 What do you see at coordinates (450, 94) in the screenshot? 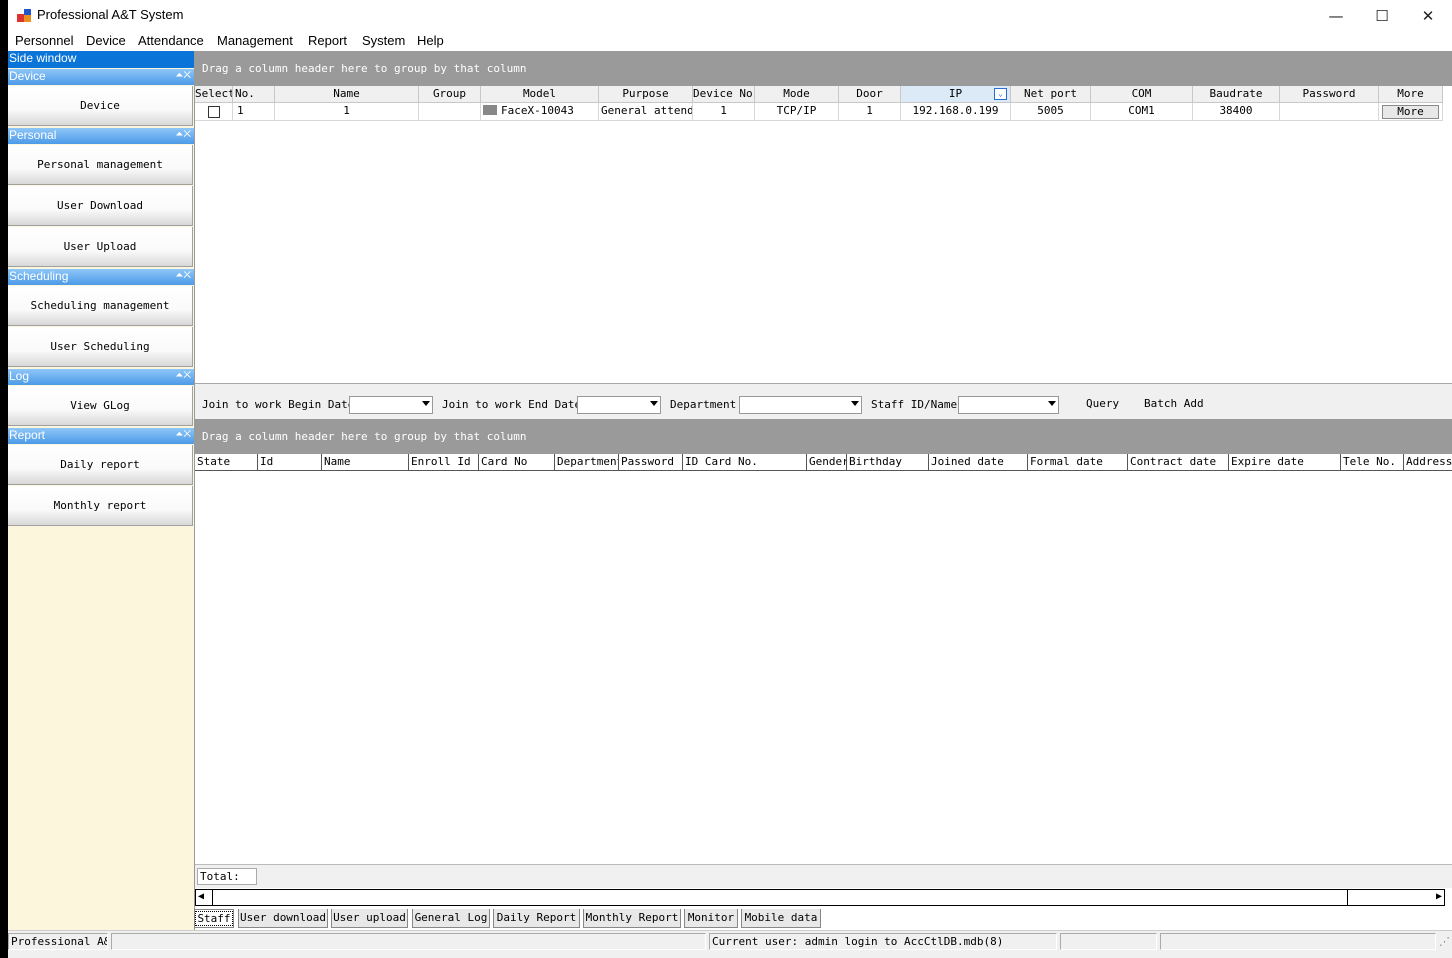
I see `col-group: Group` at bounding box center [450, 94].